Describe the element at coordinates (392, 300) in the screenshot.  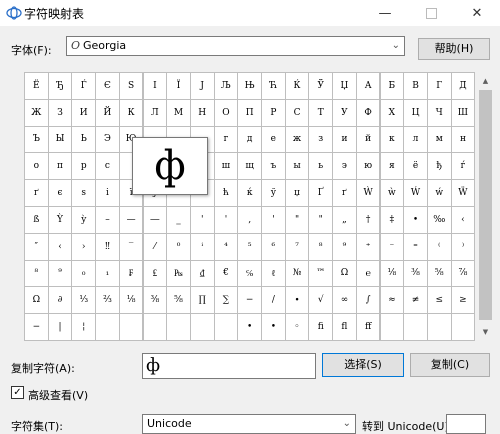
I see `char-cell: ≈` at that location.